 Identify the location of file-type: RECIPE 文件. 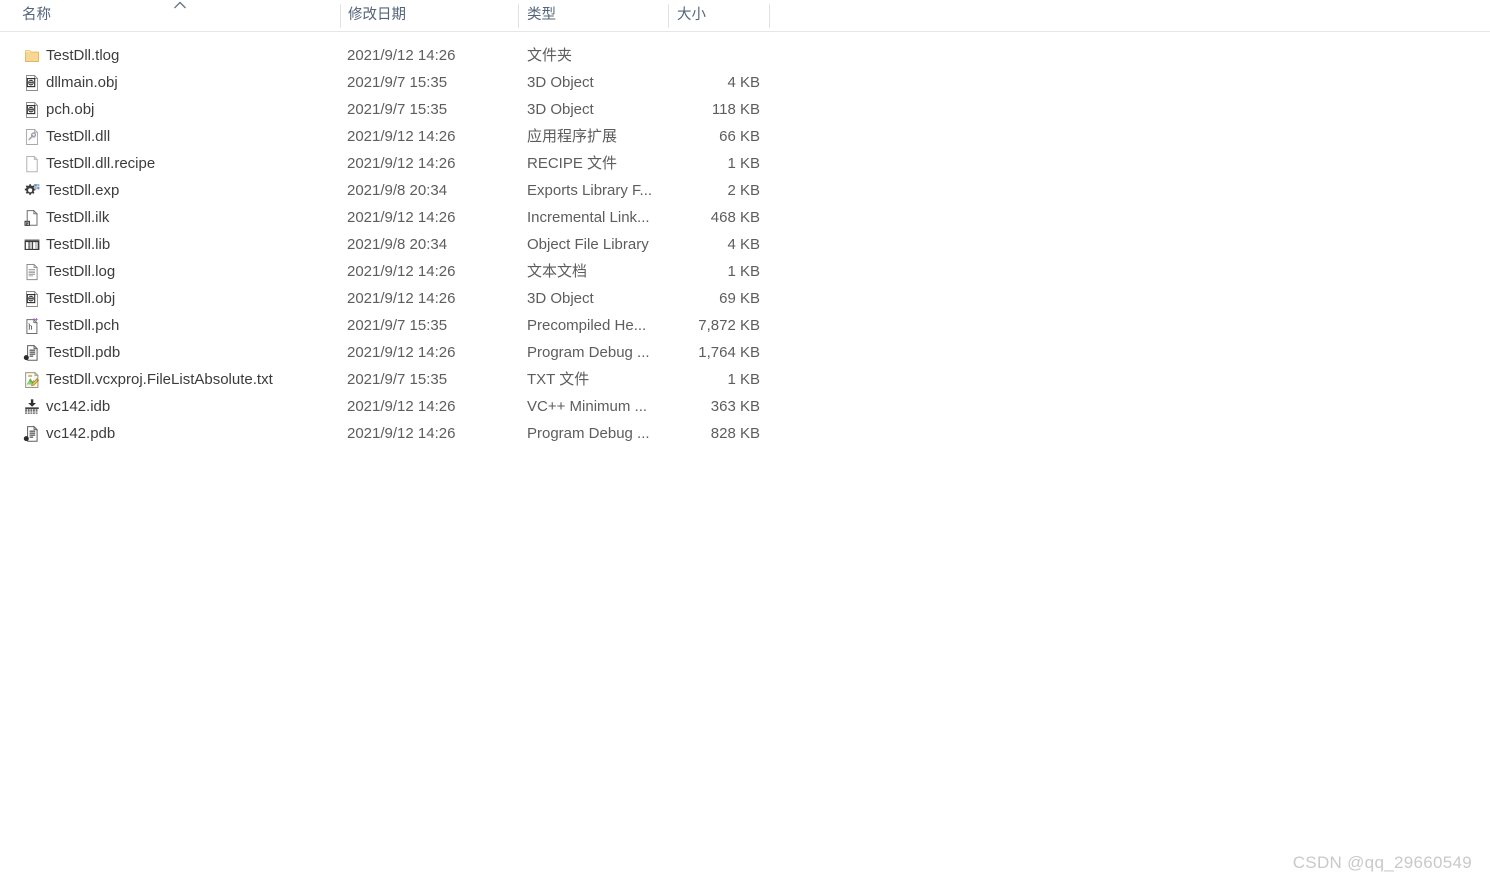
(572, 163).